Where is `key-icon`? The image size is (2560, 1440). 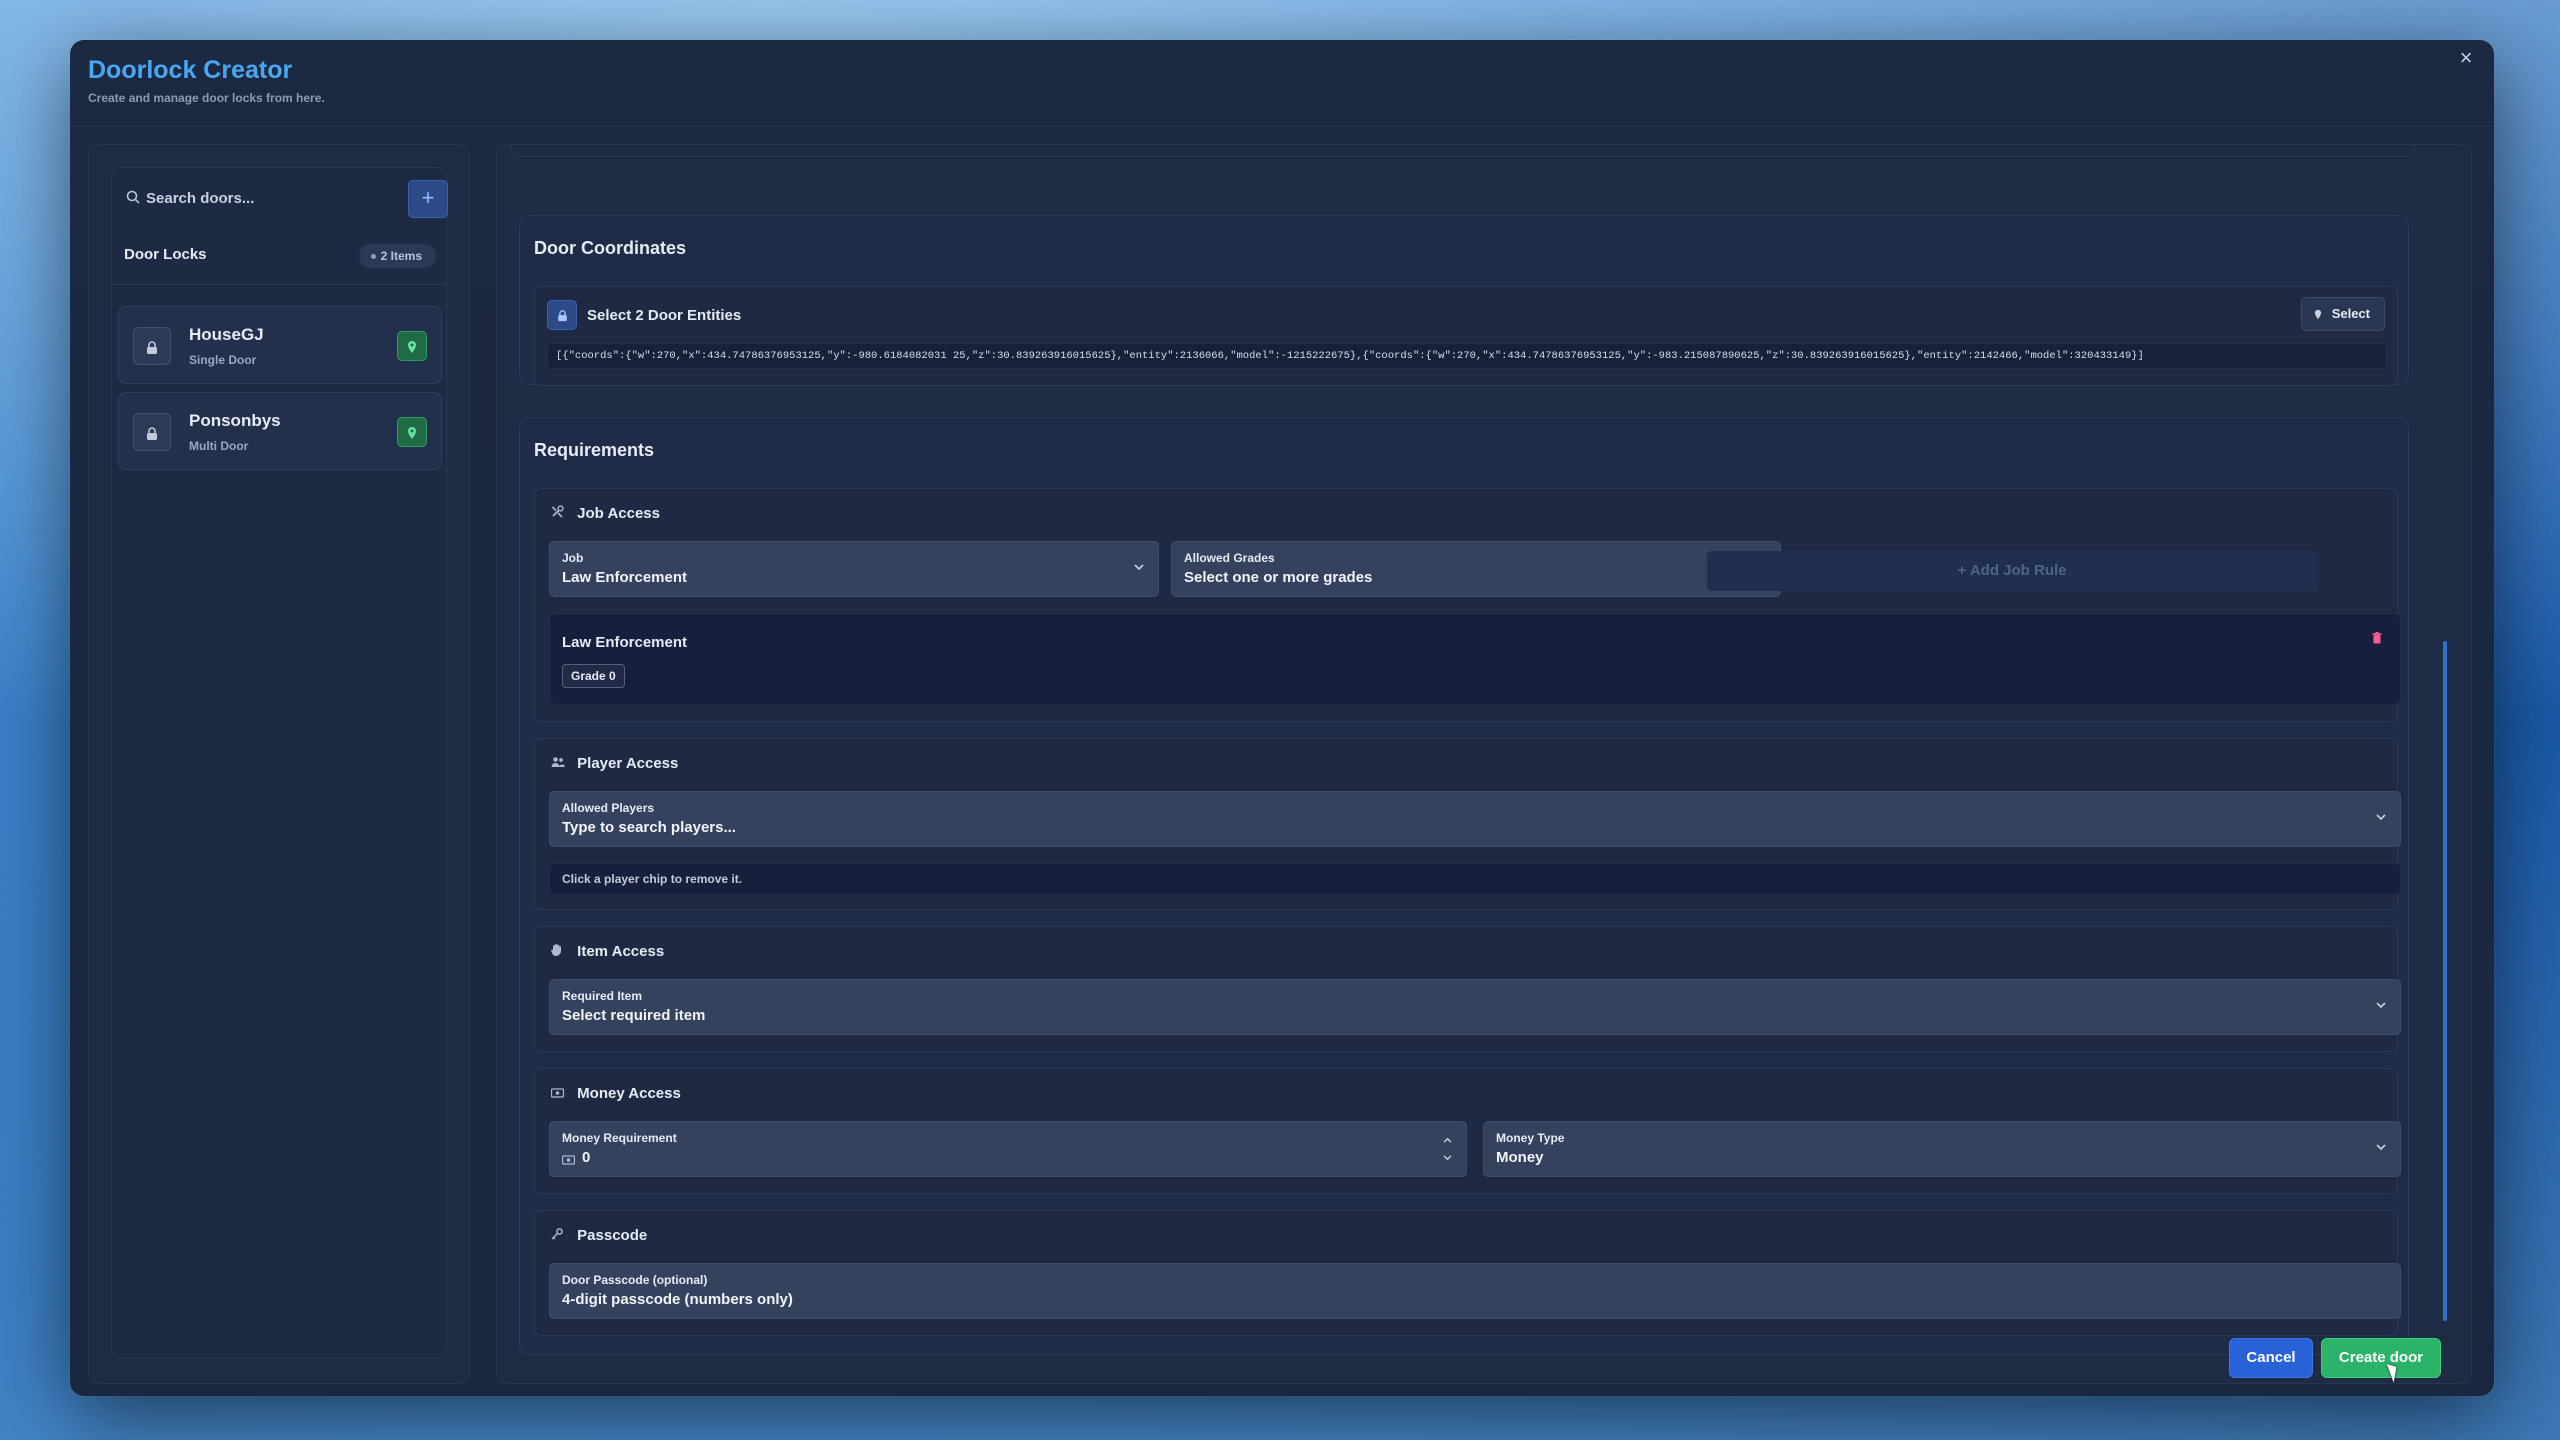 key-icon is located at coordinates (559, 1235).